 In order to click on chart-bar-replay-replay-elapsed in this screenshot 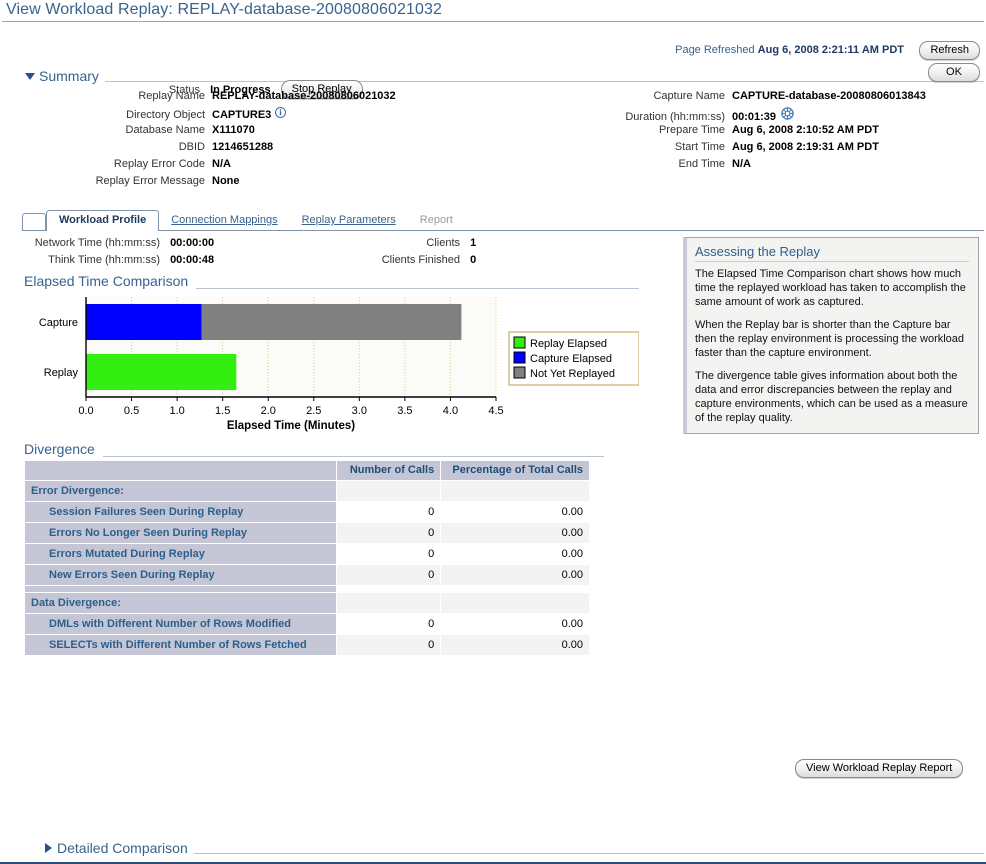, I will do `click(161, 372)`.